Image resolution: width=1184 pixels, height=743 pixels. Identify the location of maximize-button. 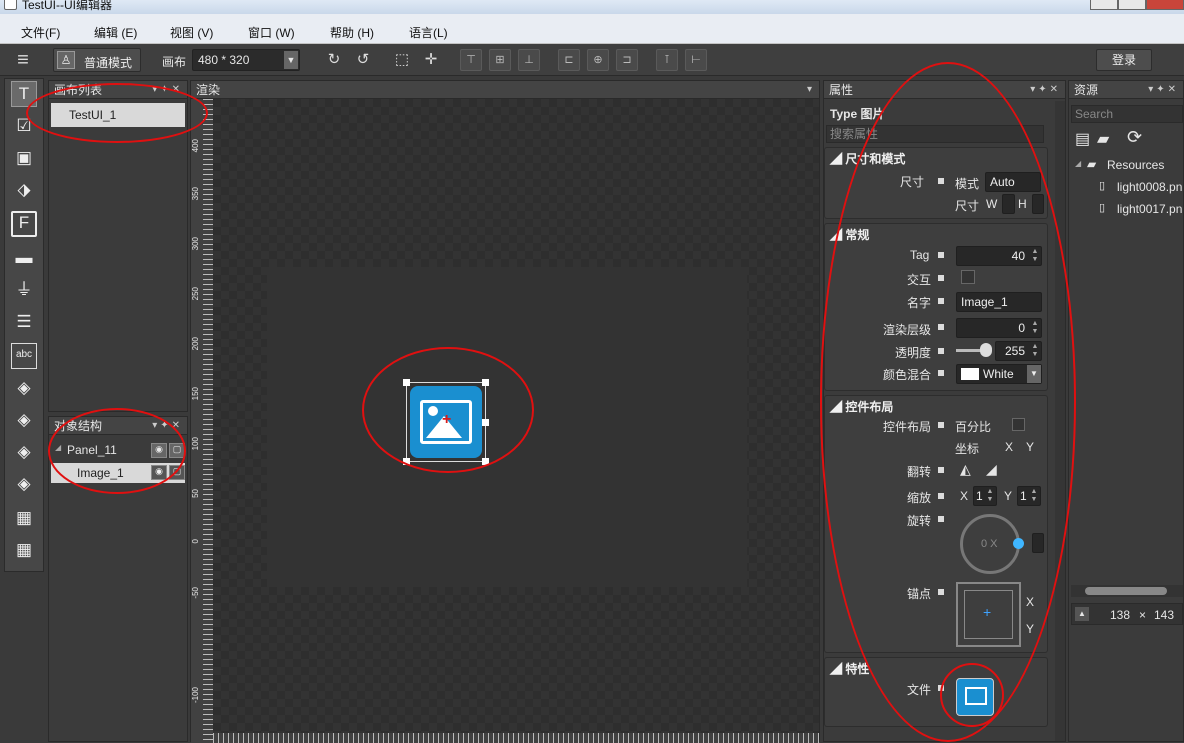
(1132, 5).